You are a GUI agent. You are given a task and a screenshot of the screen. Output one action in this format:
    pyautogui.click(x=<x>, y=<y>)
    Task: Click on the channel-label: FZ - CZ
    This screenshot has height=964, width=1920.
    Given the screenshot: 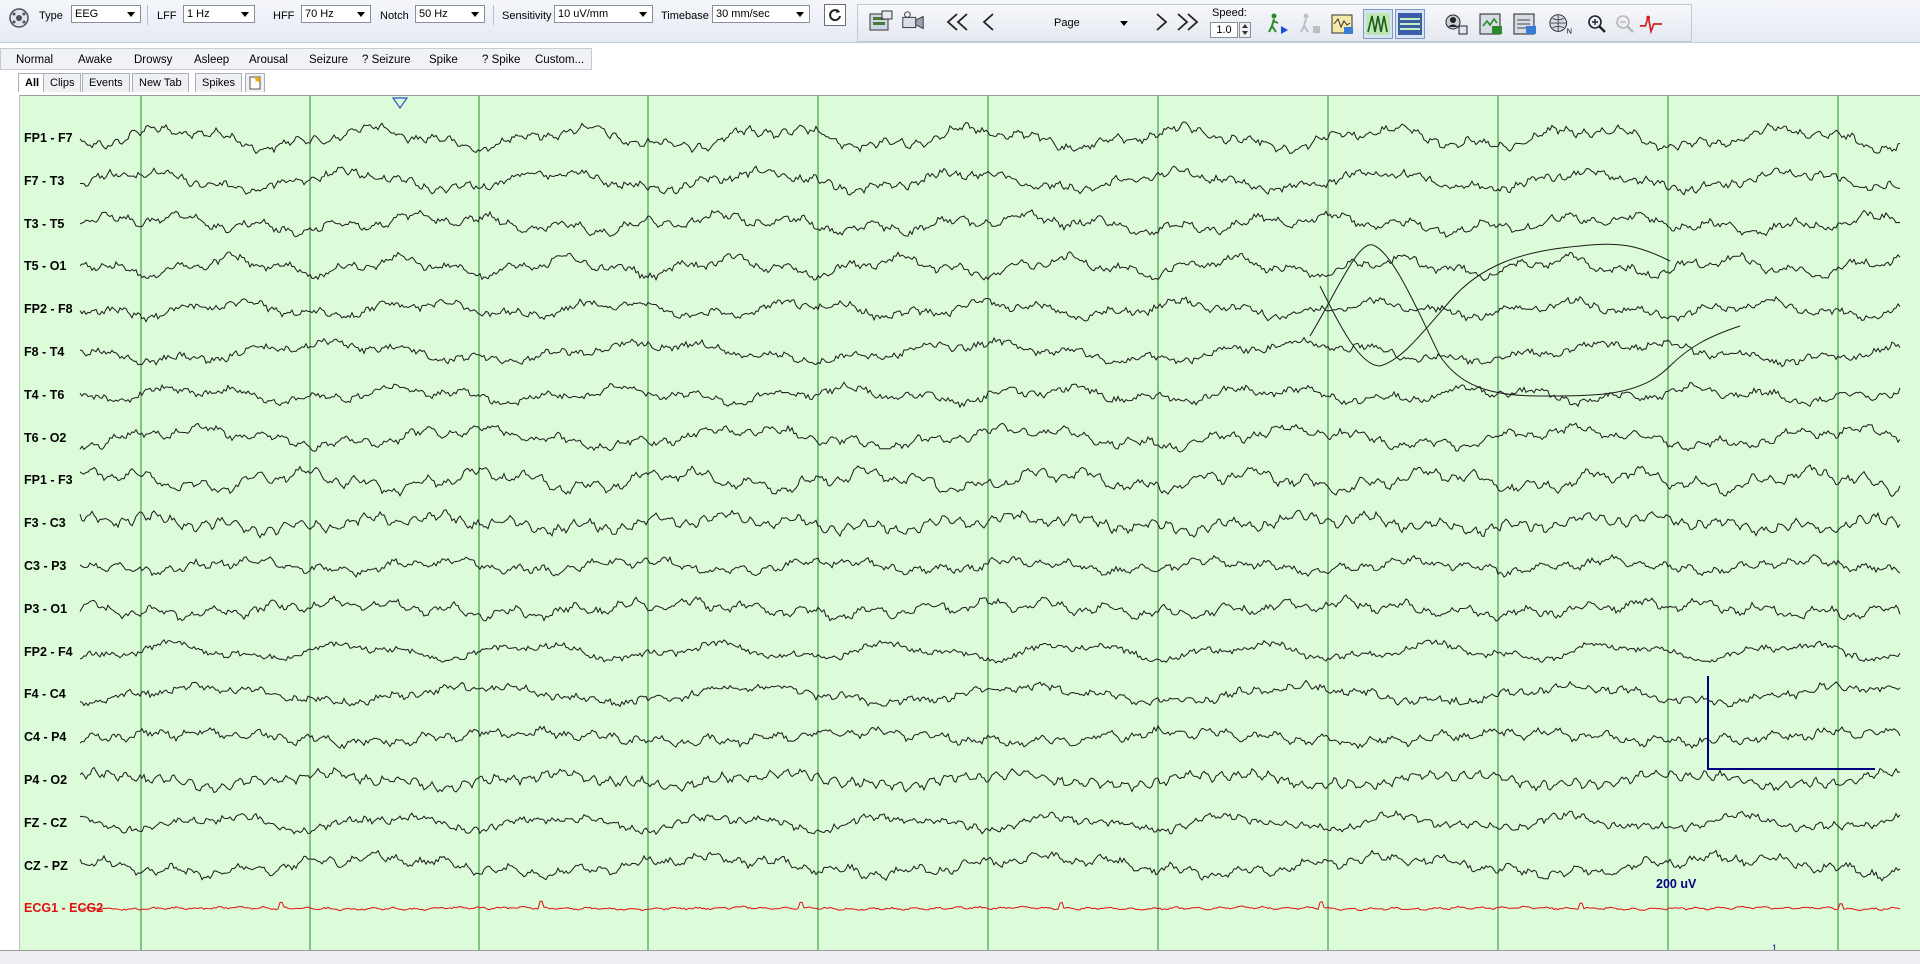 What is the action you would take?
    pyautogui.click(x=46, y=822)
    